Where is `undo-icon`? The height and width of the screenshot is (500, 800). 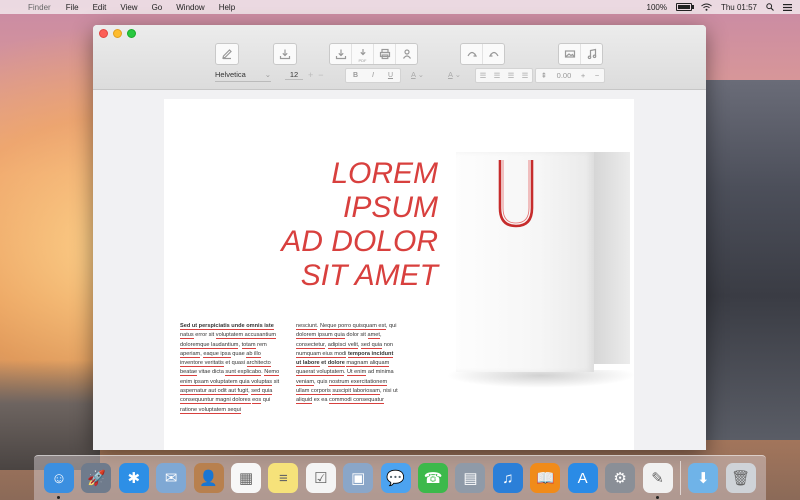
undo-icon is located at coordinates (471, 54).